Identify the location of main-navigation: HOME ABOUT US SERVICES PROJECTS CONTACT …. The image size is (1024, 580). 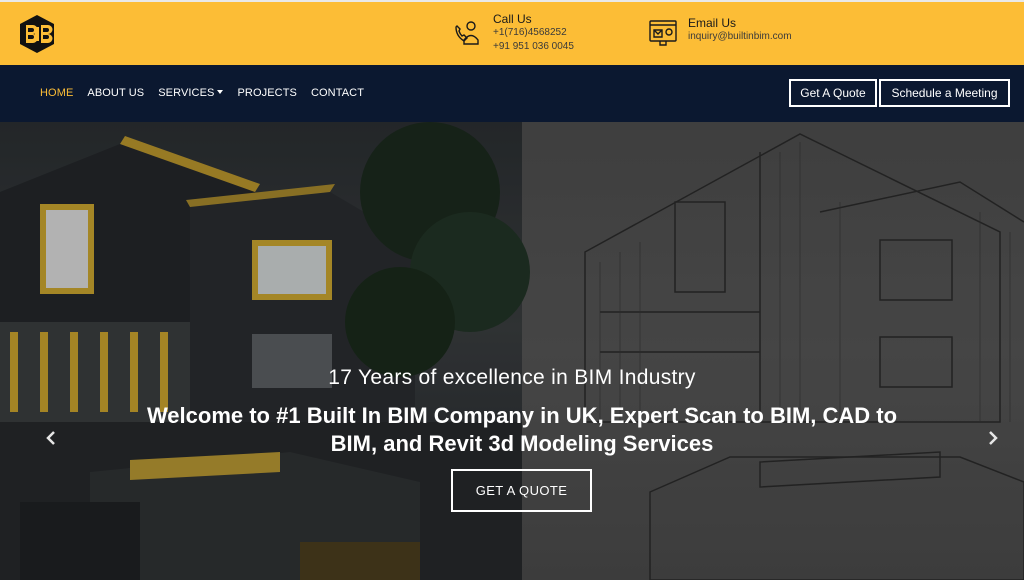
(512, 93).